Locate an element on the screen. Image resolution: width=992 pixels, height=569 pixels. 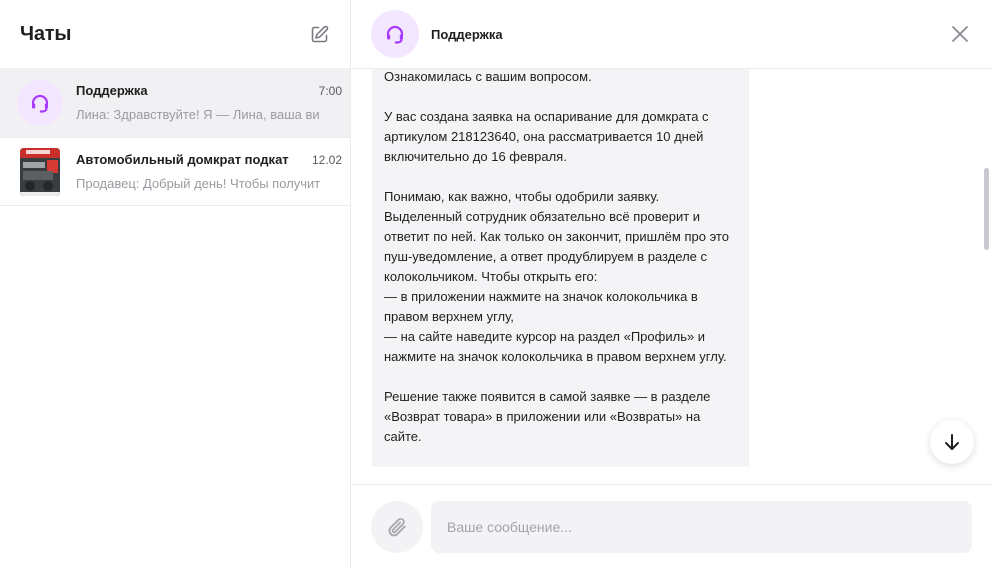
conversation-header: Поддержка is located at coordinates (671, 34).